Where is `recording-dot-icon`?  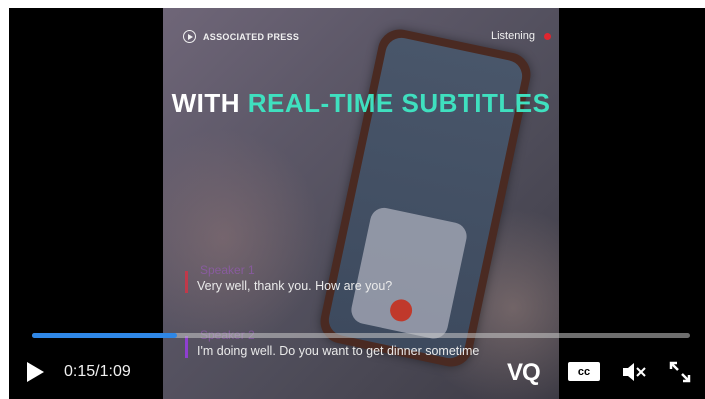 recording-dot-icon is located at coordinates (547, 36).